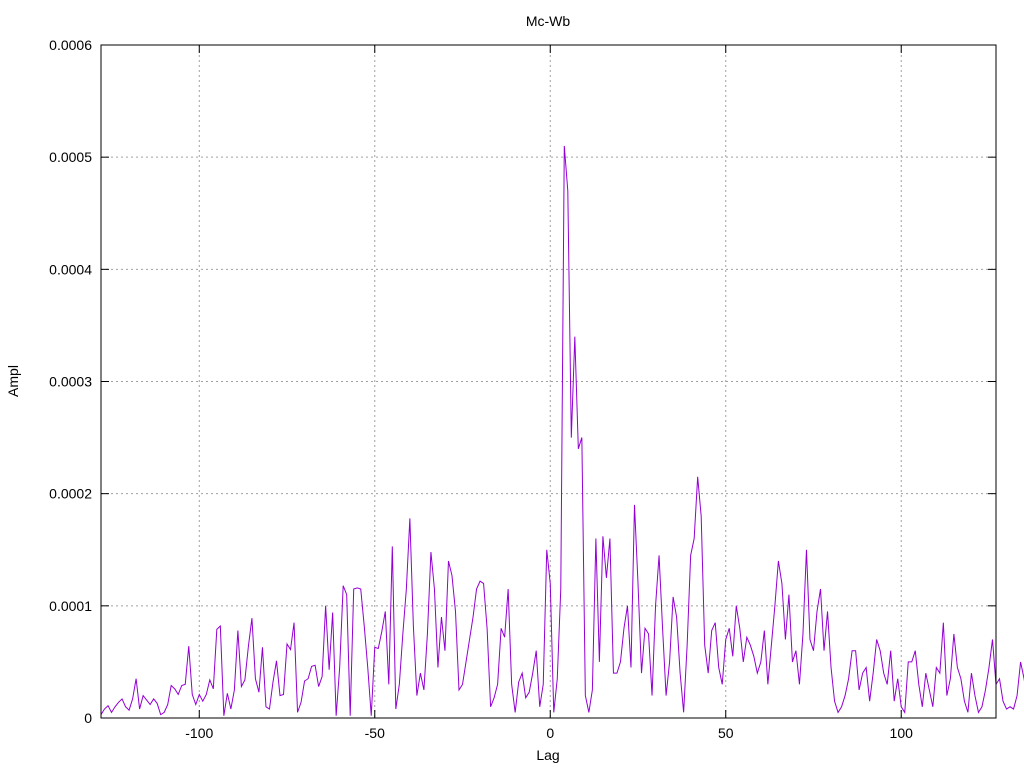  I want to click on y-tick-label: 0.0005, so click(70, 157).